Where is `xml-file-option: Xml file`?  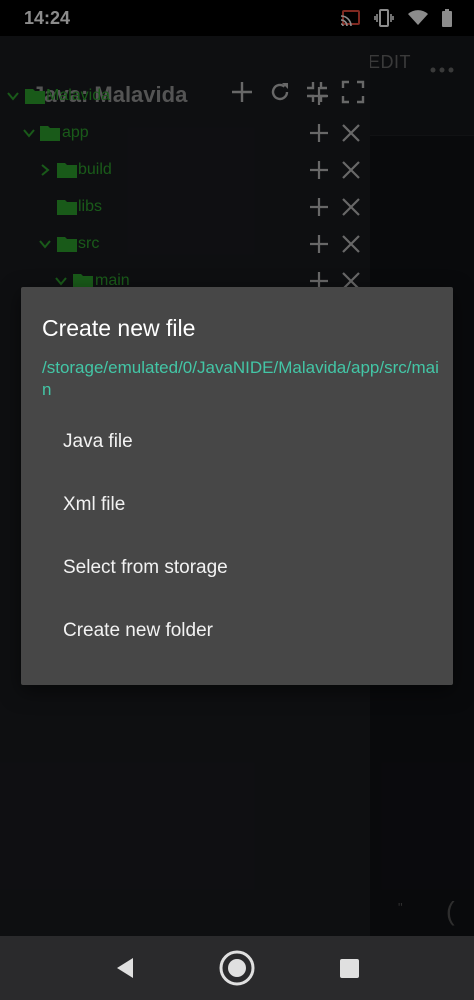 xml-file-option: Xml file is located at coordinates (237, 505).